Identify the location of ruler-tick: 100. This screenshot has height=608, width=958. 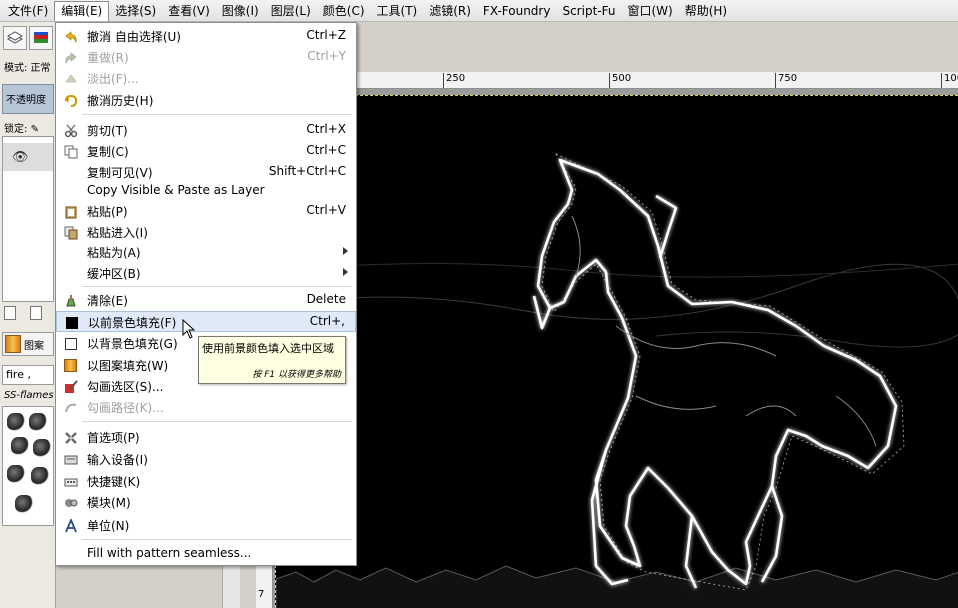
(949, 80).